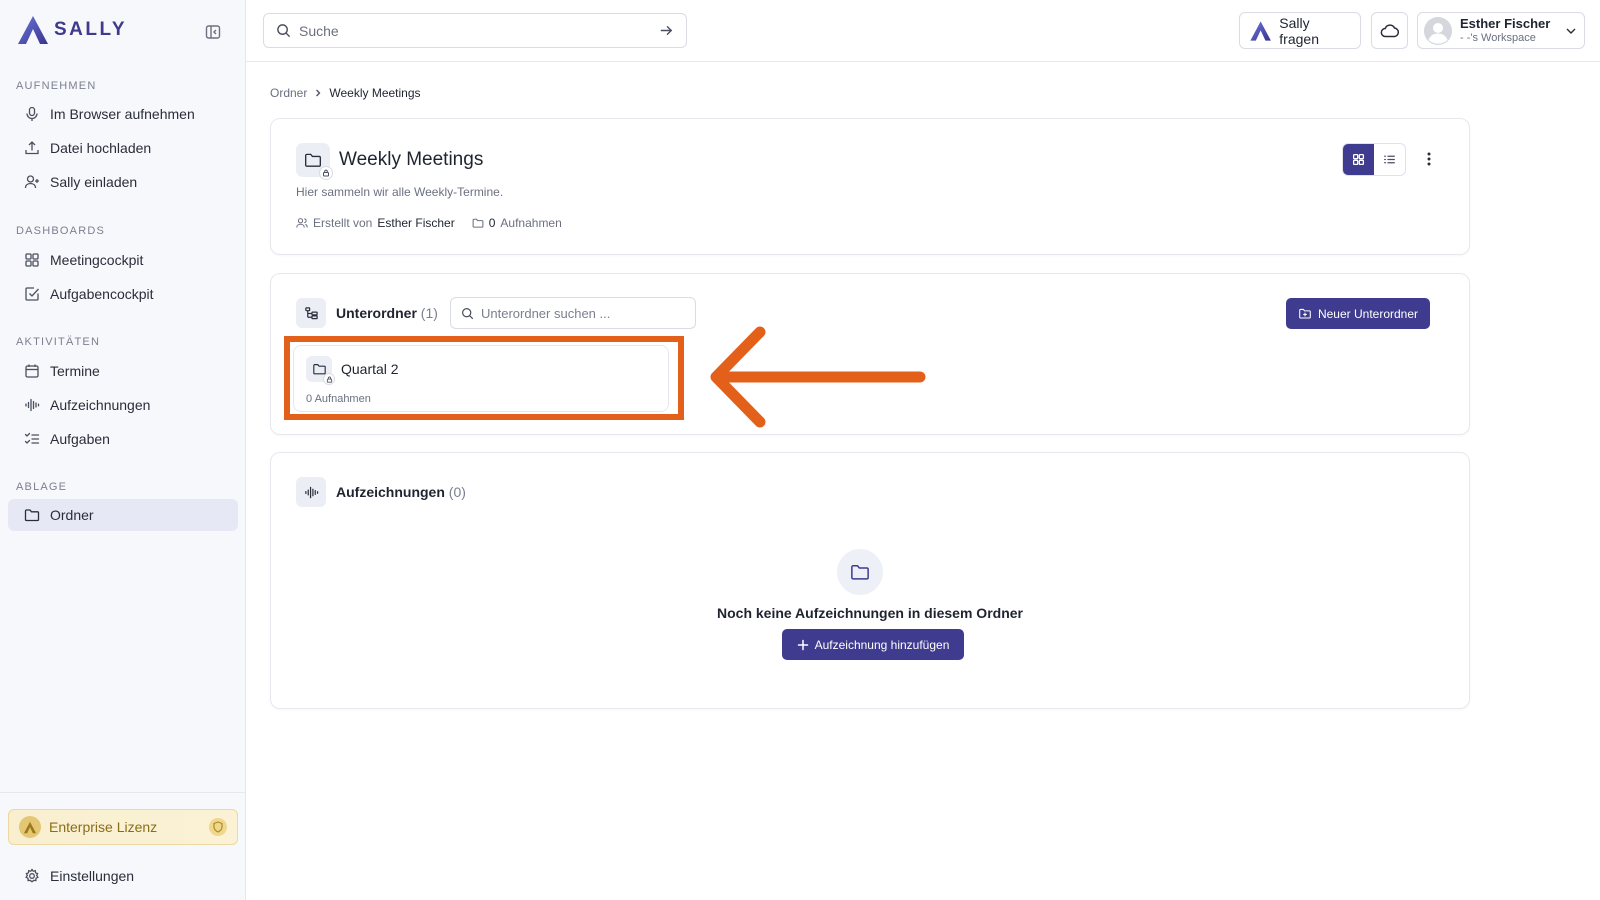 This screenshot has width=1600, height=900. Describe the element at coordinates (32, 113) in the screenshot. I see `mic-icon` at that location.